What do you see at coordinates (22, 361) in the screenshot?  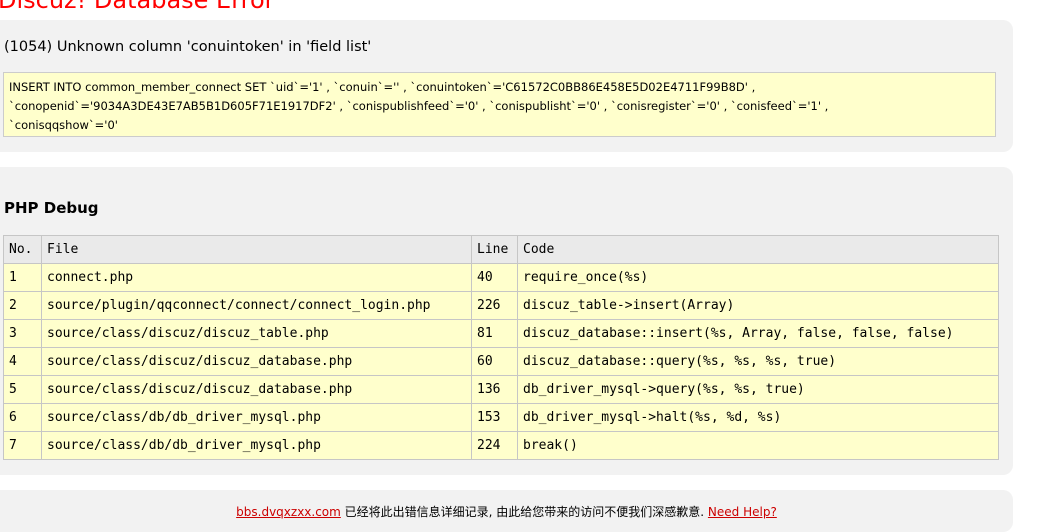 I see `cell-no: 4` at bounding box center [22, 361].